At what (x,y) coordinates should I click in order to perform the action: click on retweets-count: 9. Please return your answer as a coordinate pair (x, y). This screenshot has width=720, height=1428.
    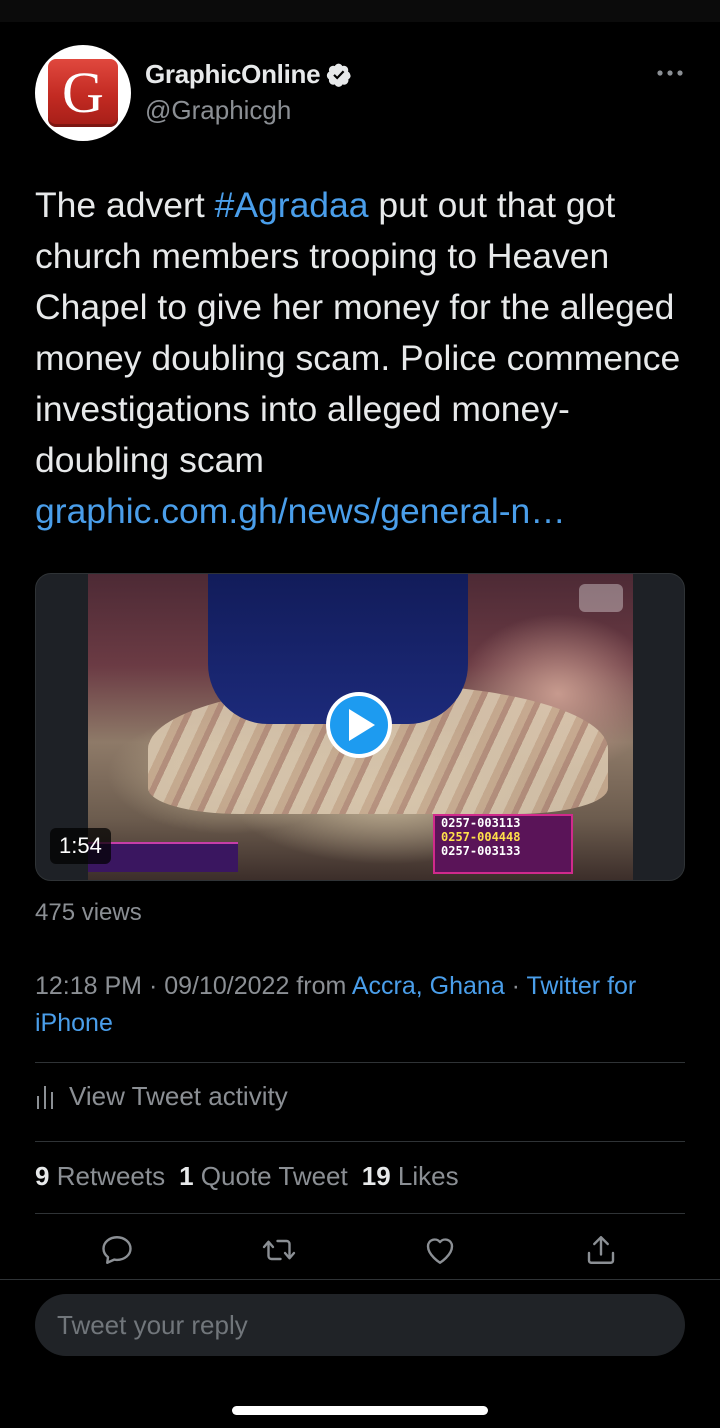
    Looking at the image, I should click on (42, 1176).